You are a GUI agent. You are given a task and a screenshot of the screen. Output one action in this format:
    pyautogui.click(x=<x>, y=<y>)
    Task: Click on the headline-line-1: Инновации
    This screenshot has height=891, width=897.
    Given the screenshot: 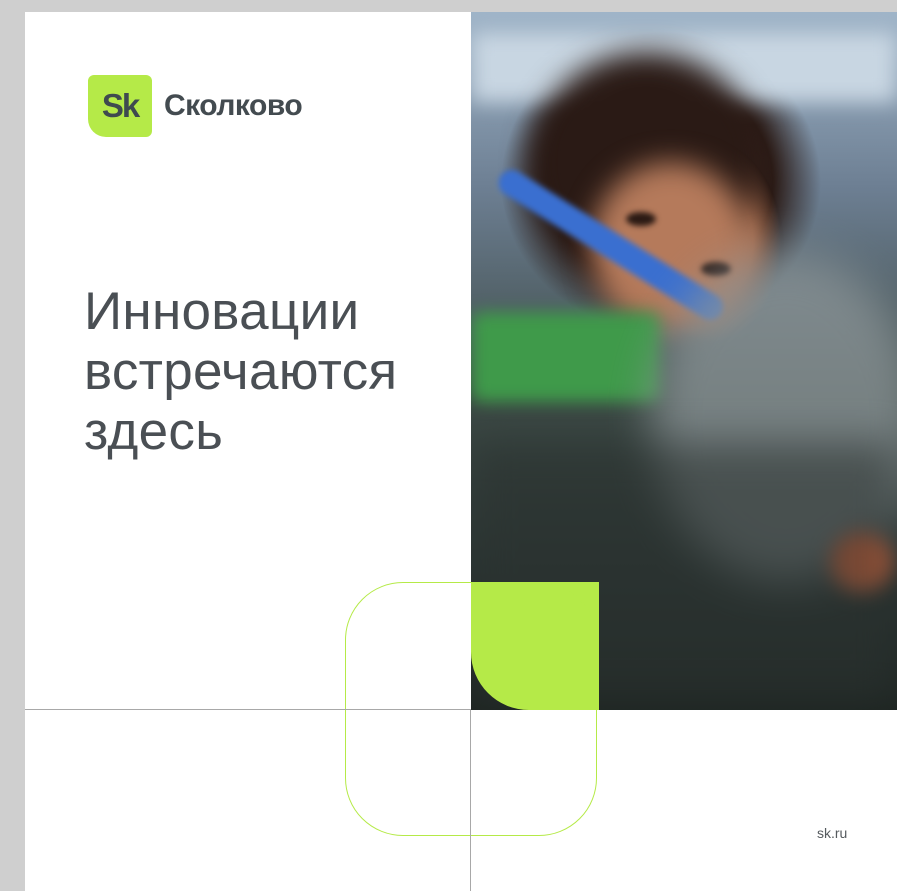 What is the action you would take?
    pyautogui.click(x=222, y=311)
    